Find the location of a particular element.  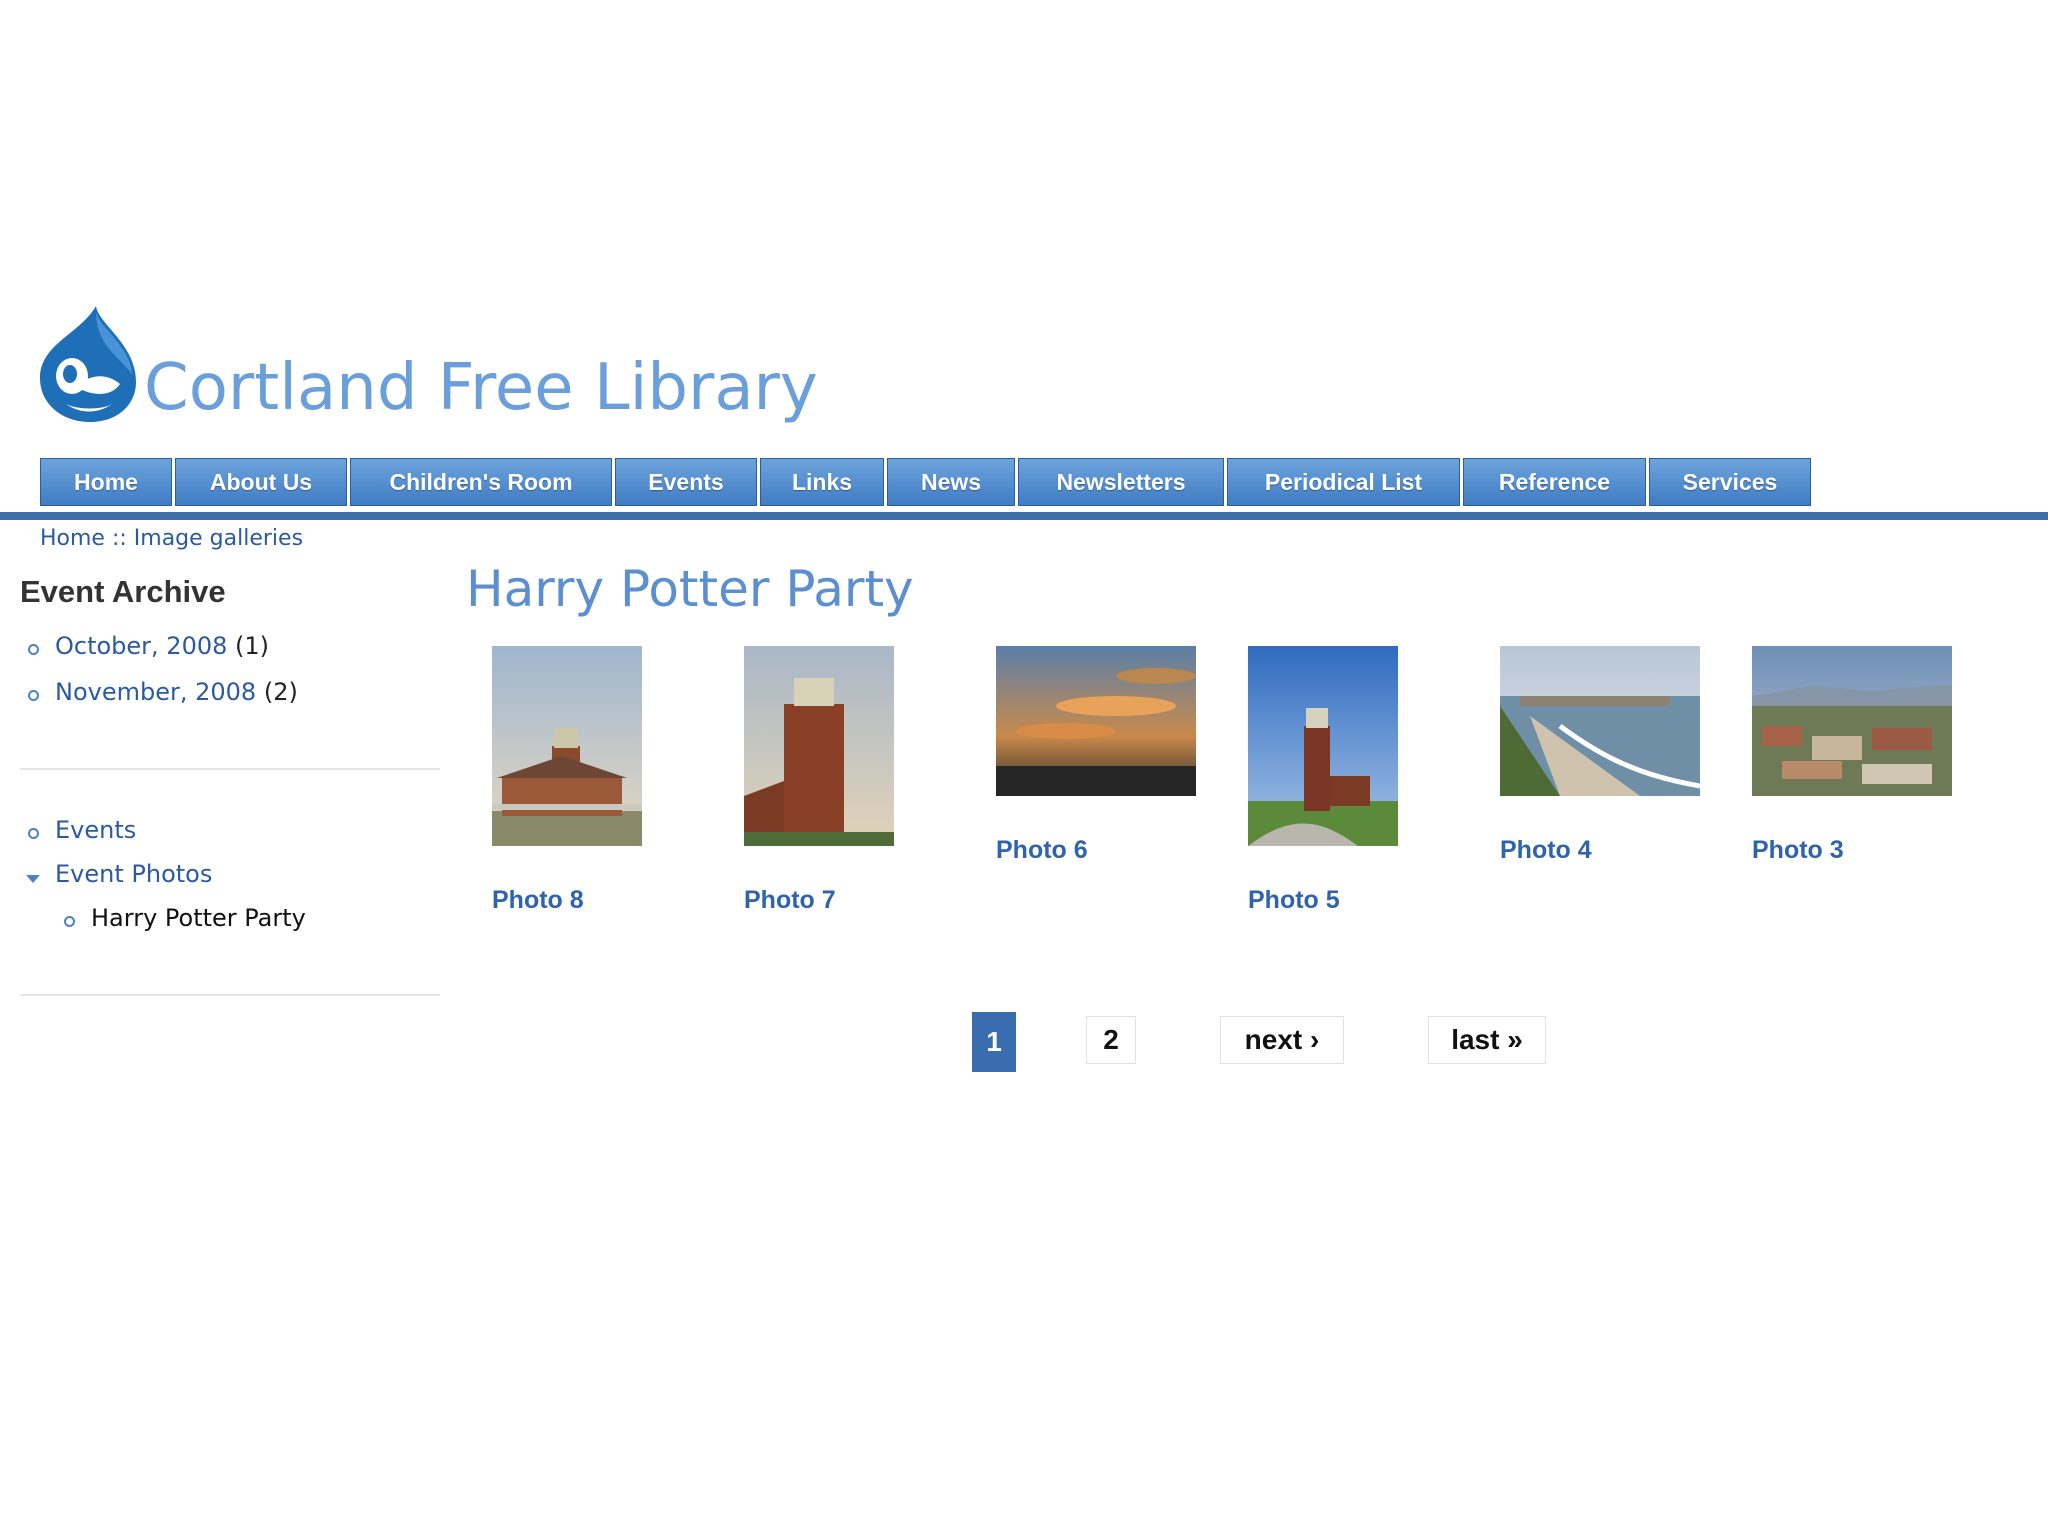

menu-link-event-photos: Event Photos is located at coordinates (133, 874).